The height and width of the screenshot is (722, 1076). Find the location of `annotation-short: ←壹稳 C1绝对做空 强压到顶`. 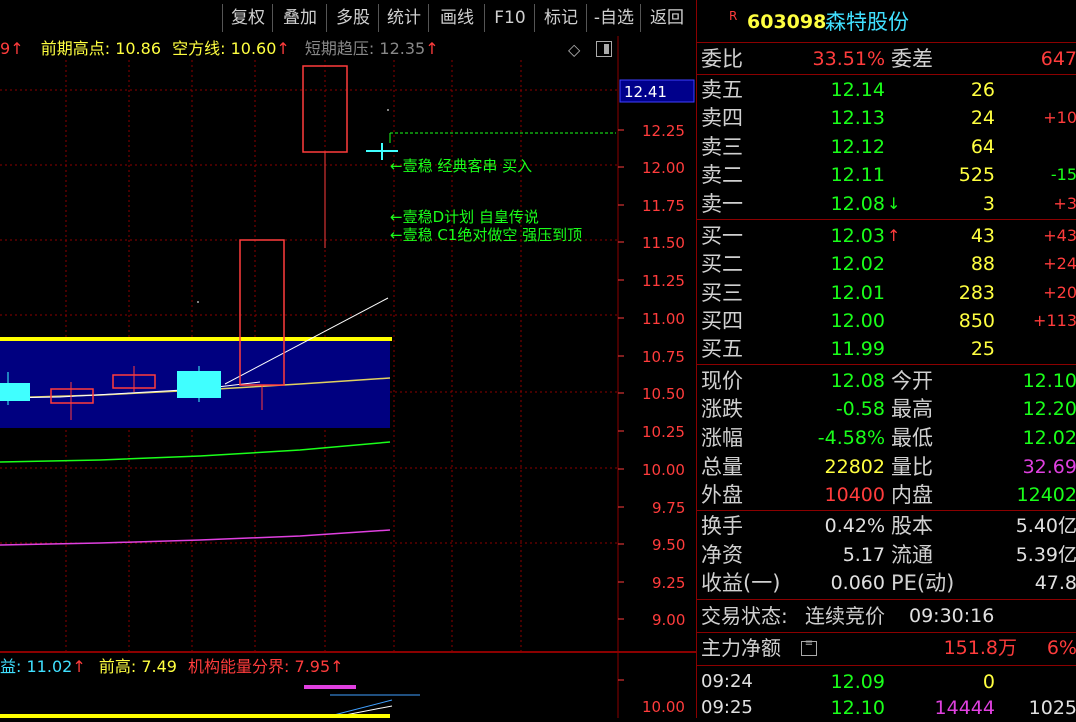

annotation-short: ←壹稳 C1绝对做空 强压到顶 is located at coordinates (486, 235).